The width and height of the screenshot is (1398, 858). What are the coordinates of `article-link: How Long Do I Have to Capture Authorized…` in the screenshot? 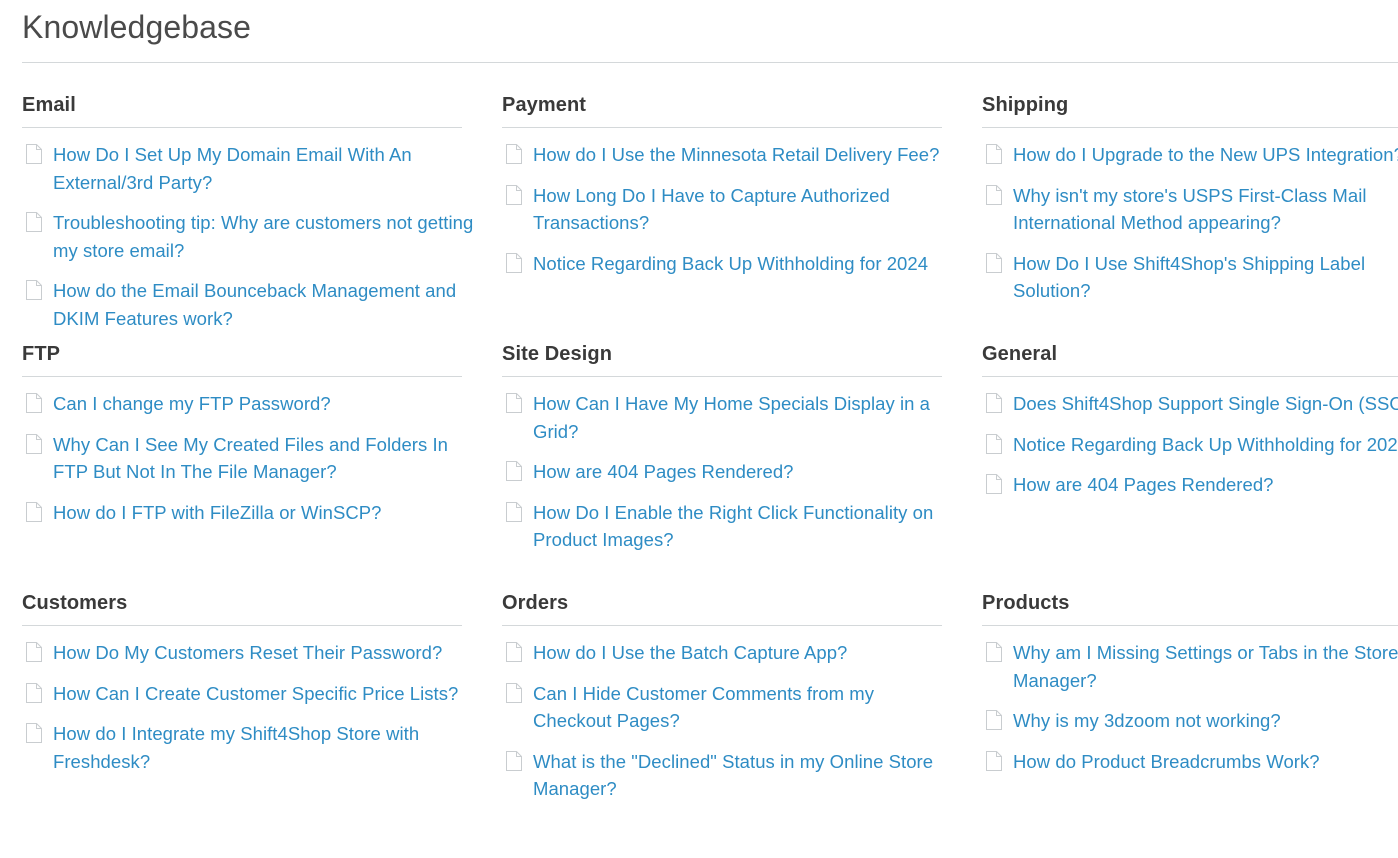 It's located at (745, 209).